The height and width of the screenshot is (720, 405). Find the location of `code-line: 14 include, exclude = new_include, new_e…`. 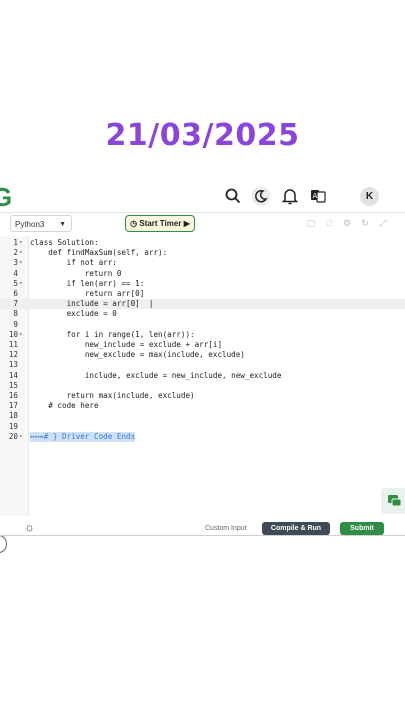

code-line: 14 include, exclude = new_include, new_e… is located at coordinates (202, 376).